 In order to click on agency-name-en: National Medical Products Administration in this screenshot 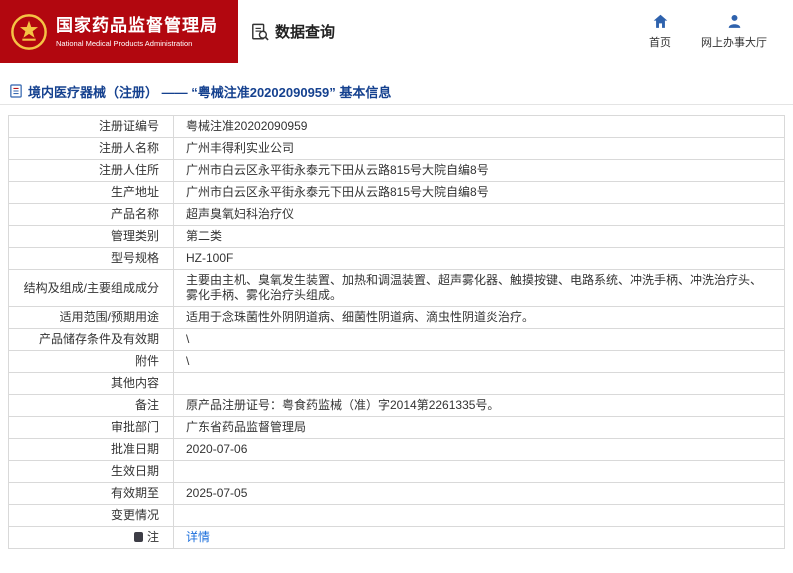, I will do `click(124, 43)`.